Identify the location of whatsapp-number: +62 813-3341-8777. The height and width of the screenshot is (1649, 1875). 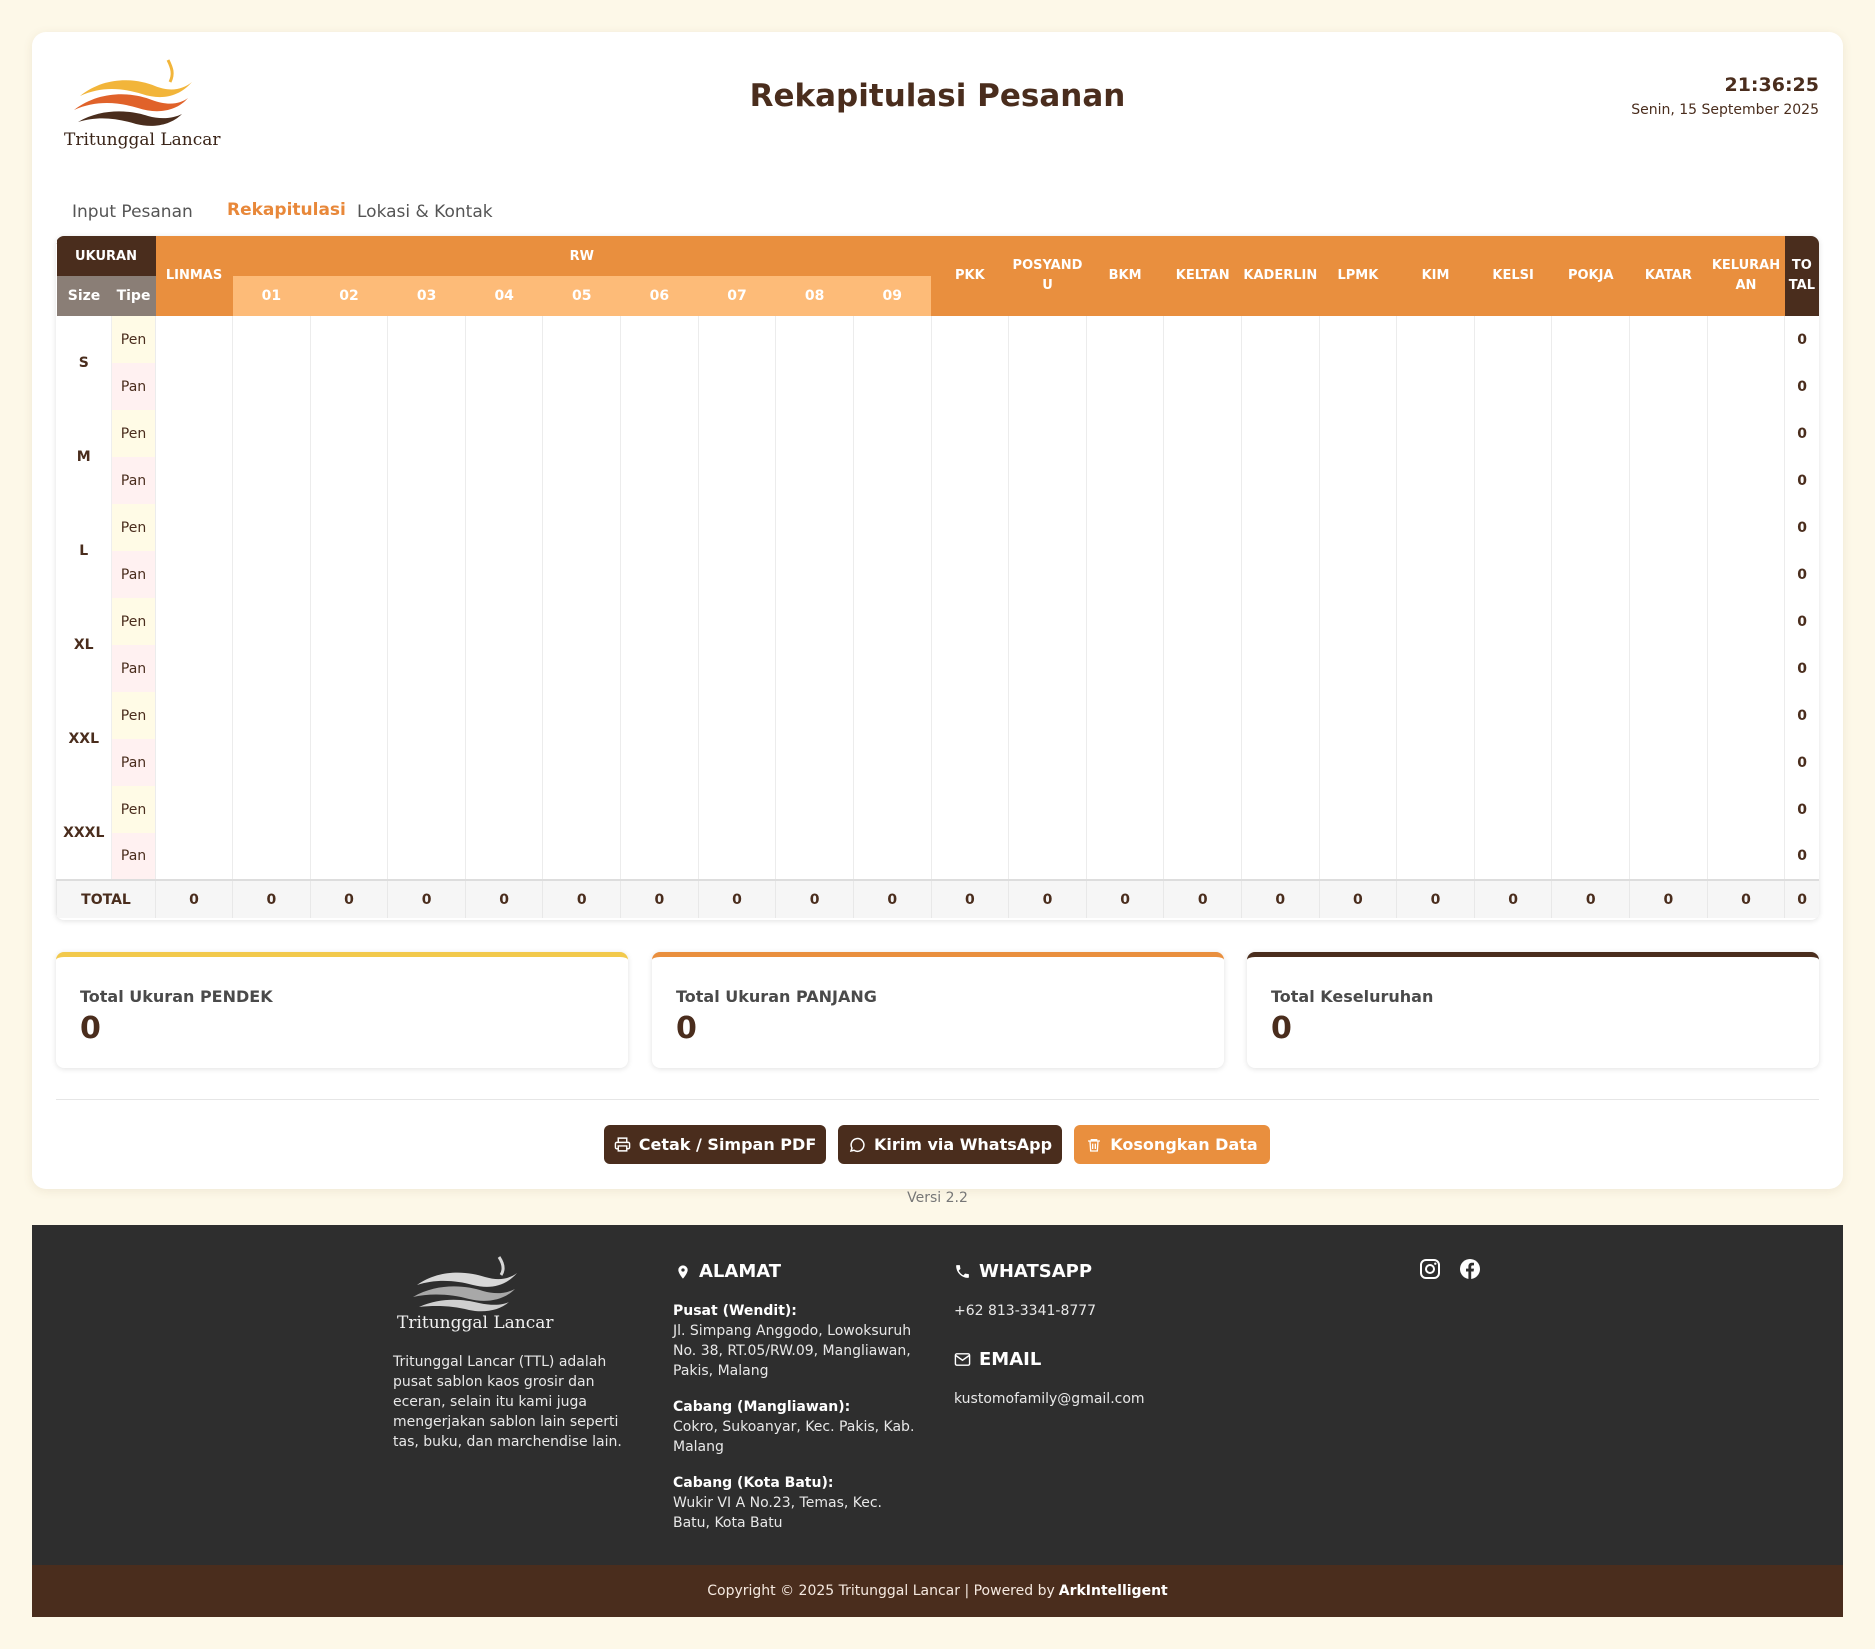
(1025, 1311).